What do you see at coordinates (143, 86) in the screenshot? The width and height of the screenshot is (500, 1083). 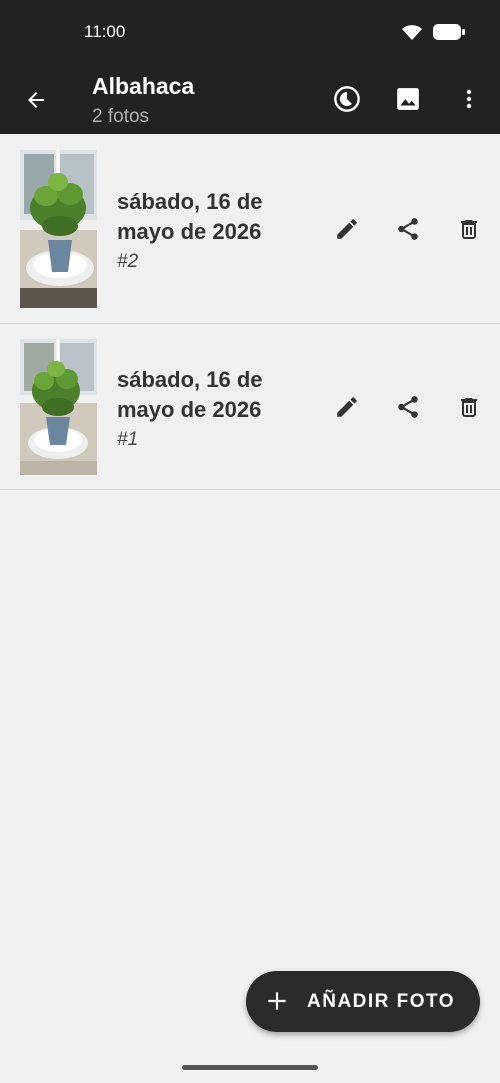 I see `page-title: Albahaca` at bounding box center [143, 86].